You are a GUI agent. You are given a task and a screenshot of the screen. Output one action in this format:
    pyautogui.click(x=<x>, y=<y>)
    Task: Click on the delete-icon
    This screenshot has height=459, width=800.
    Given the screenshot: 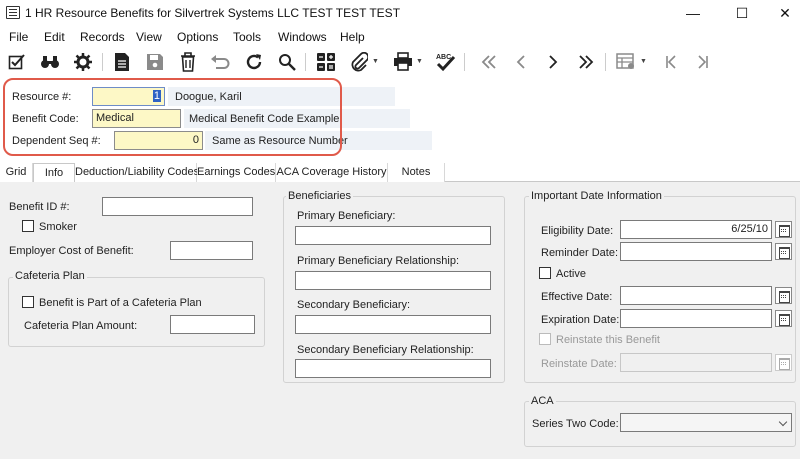 What is the action you would take?
    pyautogui.click(x=188, y=62)
    